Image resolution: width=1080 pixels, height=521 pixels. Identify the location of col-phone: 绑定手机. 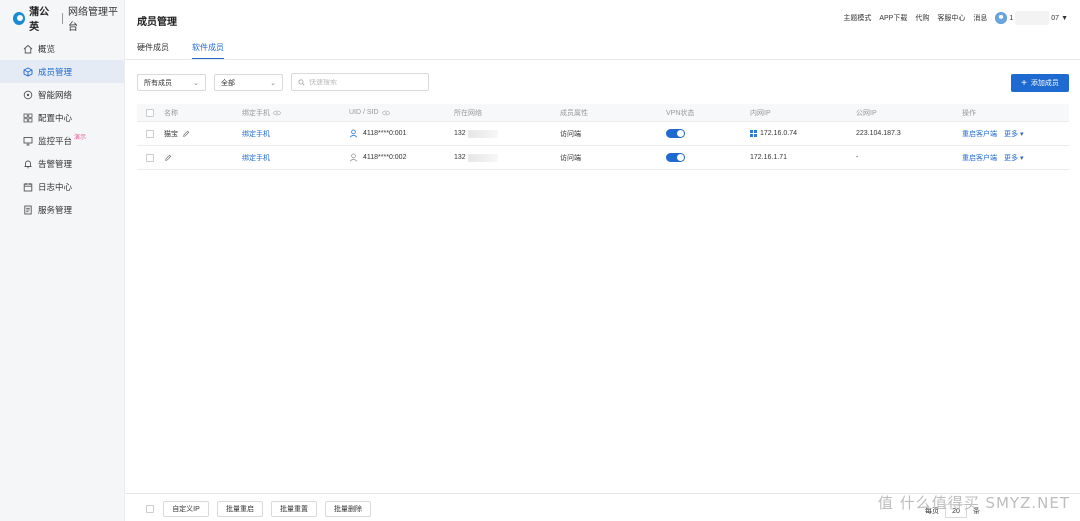
(261, 112).